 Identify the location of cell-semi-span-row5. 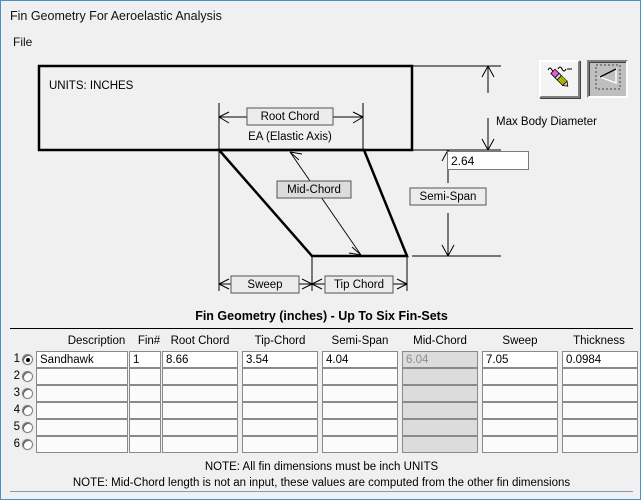
(360, 427).